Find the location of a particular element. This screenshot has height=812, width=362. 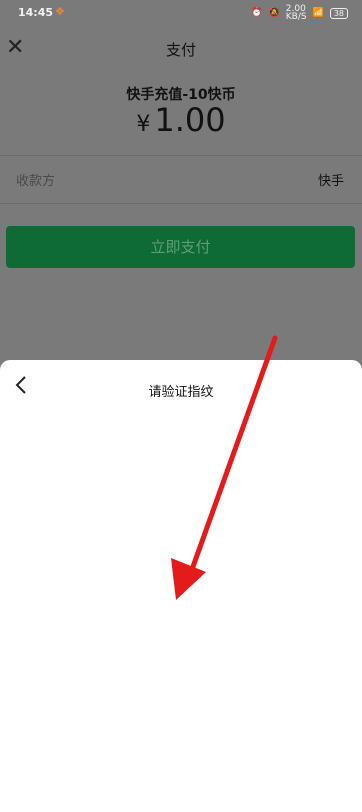

notification-icon: ❖ is located at coordinates (60, 11).